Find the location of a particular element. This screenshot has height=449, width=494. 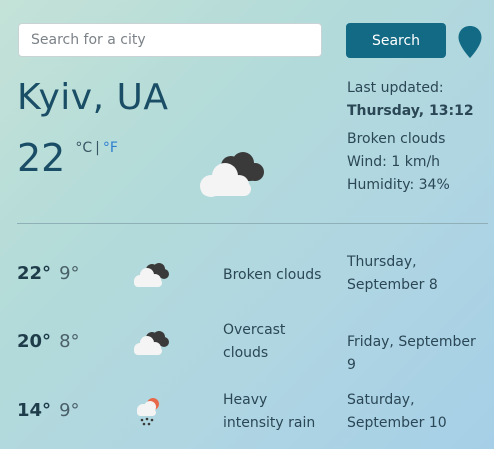

current-condition: Broken clouds is located at coordinates (396, 139).